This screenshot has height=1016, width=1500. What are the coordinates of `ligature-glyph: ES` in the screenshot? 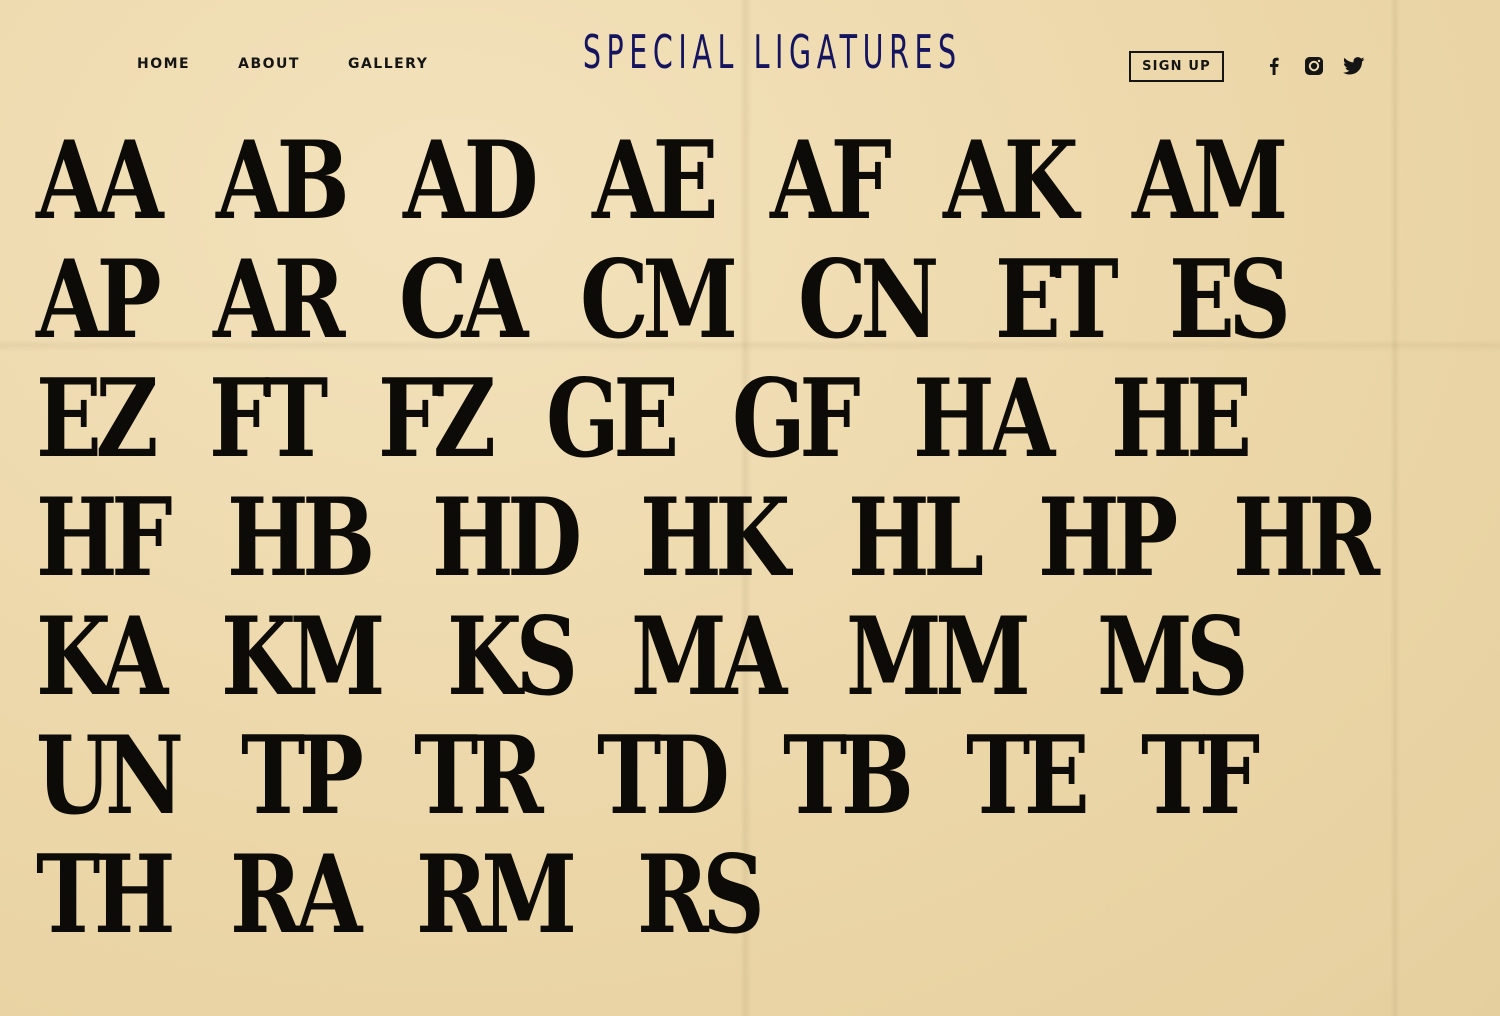 It's located at (1230, 300).